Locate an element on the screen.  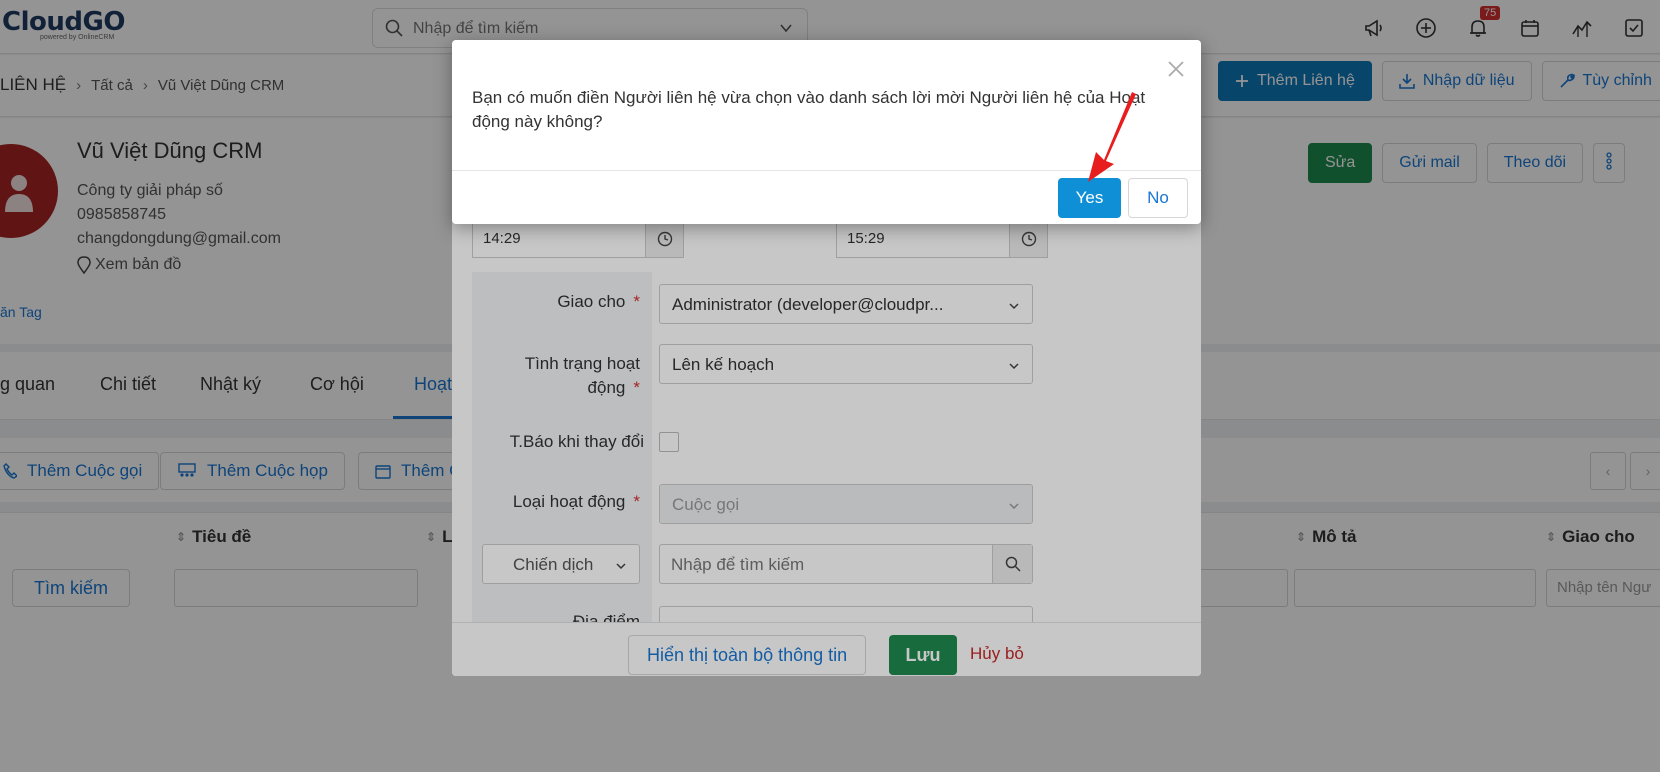
close-icon is located at coordinates (1176, 69).